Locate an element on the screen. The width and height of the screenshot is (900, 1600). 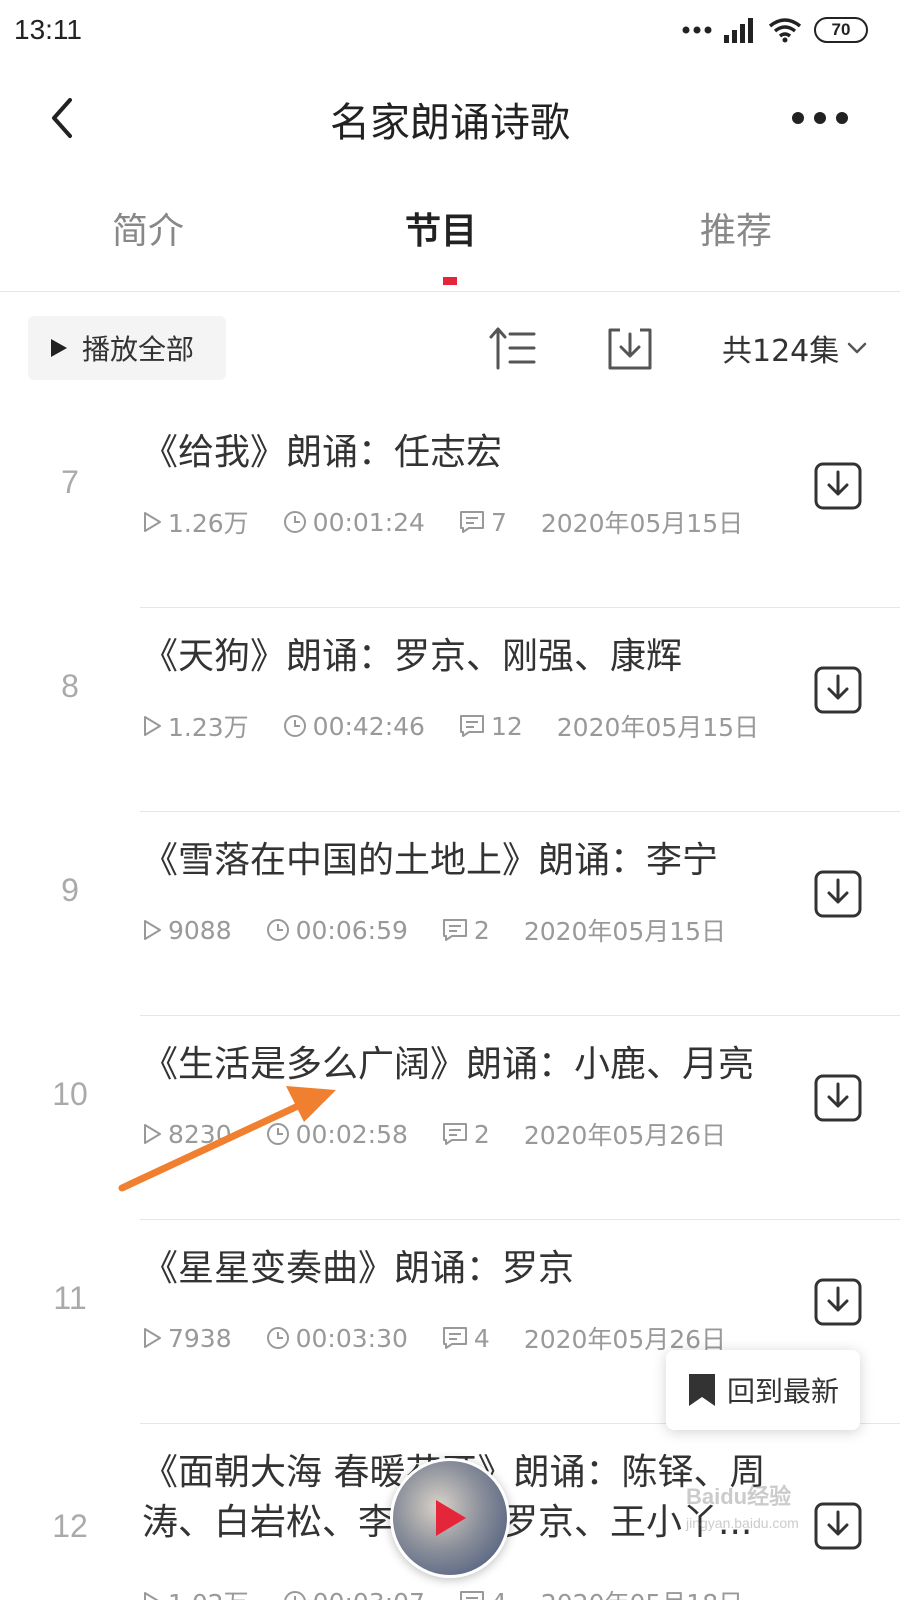
duration: 00:03:07 is located at coordinates (354, 1594).